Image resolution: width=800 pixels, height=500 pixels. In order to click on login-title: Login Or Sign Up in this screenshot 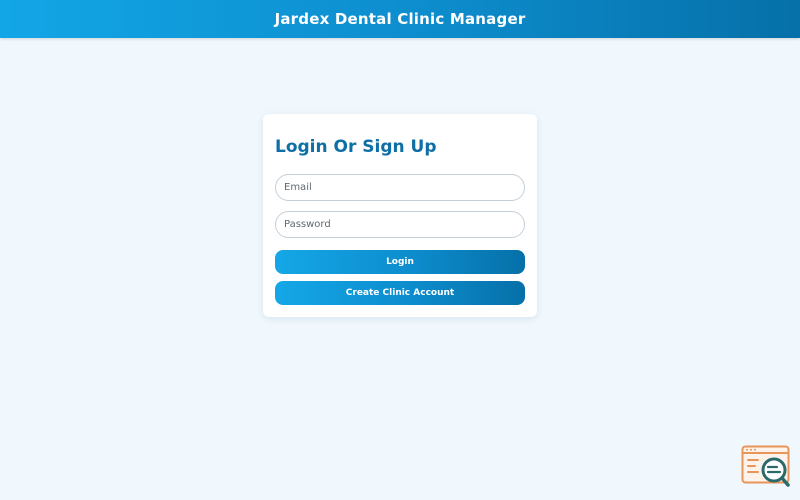, I will do `click(356, 147)`.